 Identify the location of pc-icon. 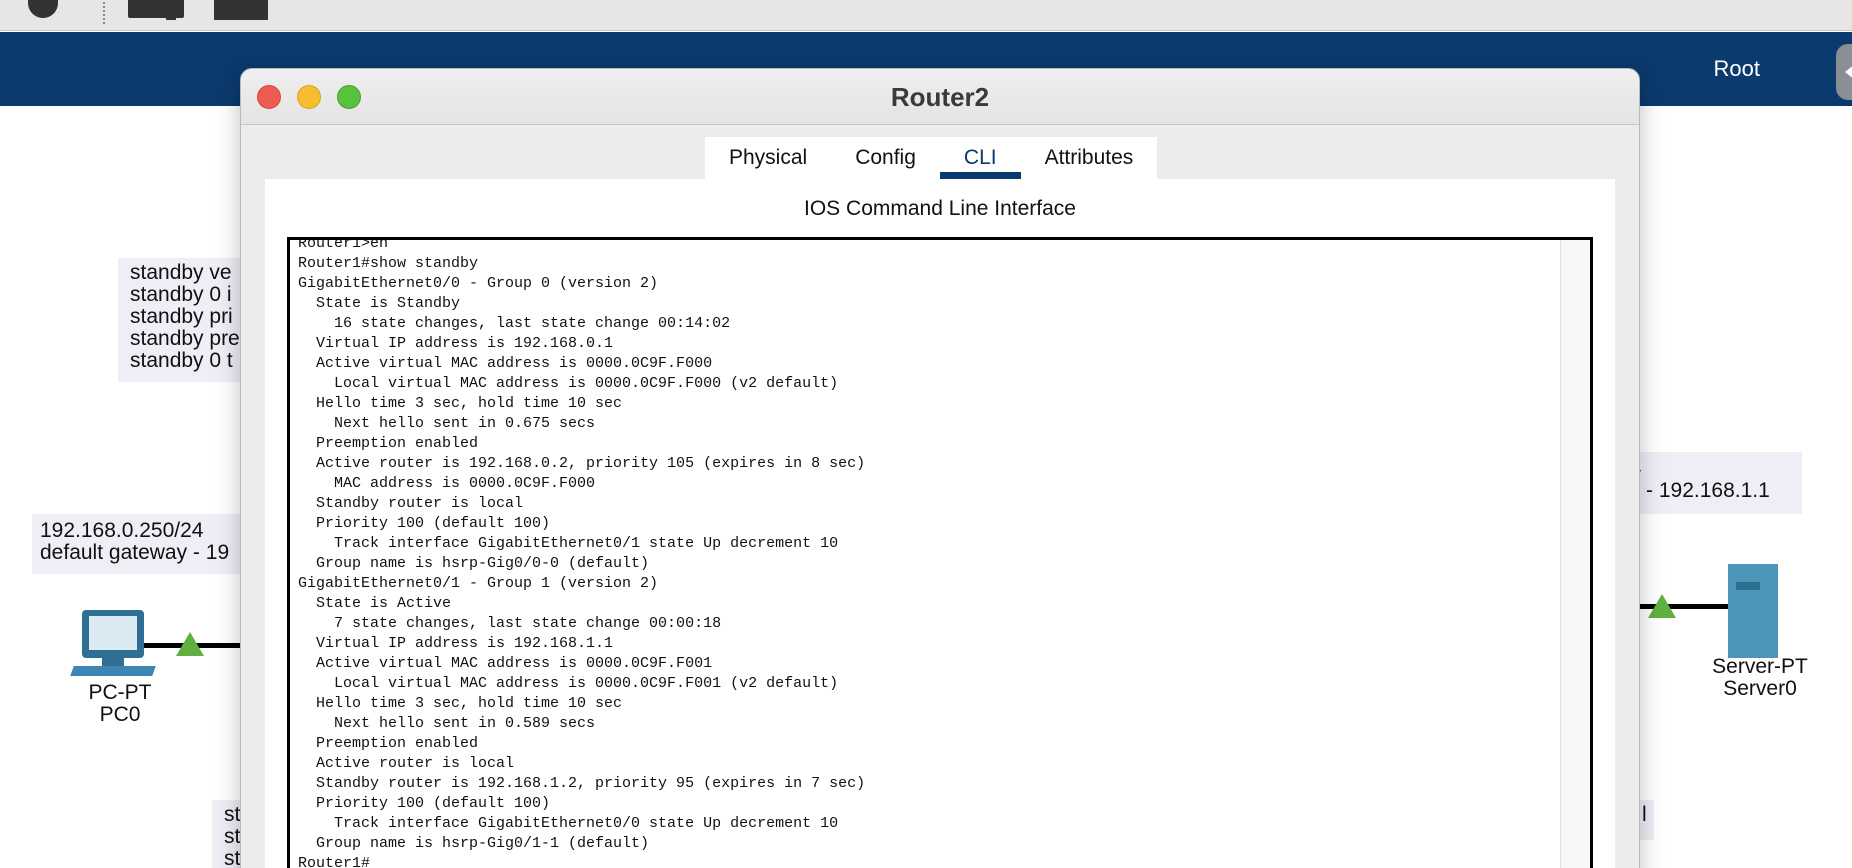
(113, 647).